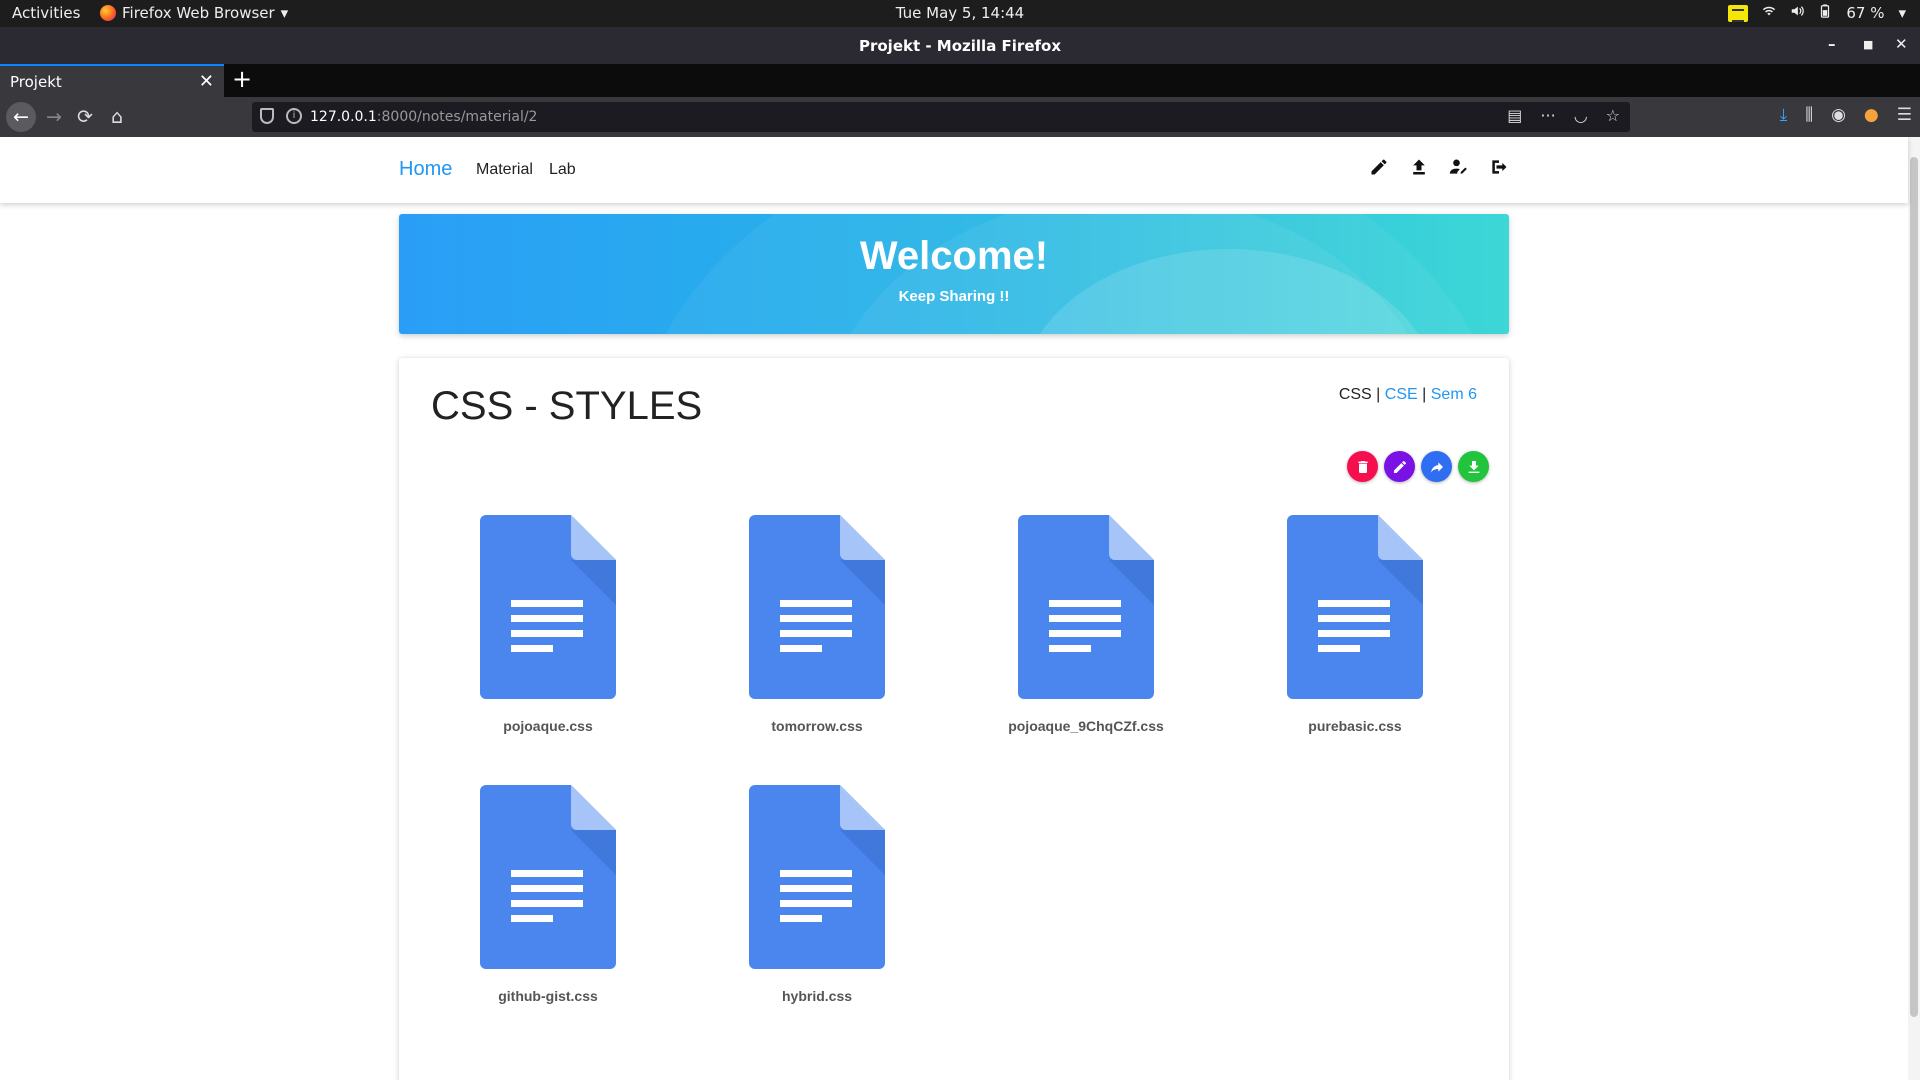 The width and height of the screenshot is (1920, 1080). I want to click on file-item: hybrid.css, so click(817, 910).